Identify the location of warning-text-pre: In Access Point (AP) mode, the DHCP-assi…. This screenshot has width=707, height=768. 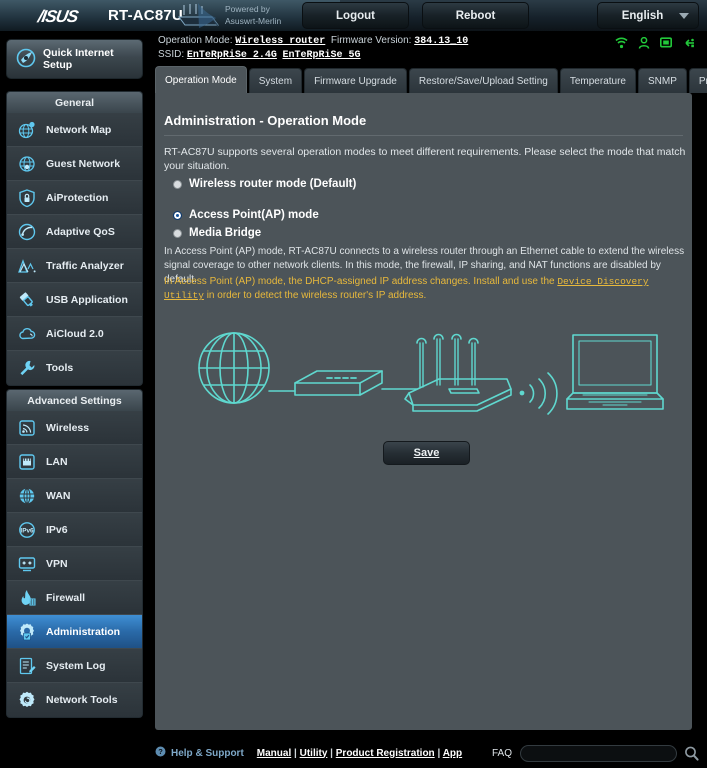
(361, 281).